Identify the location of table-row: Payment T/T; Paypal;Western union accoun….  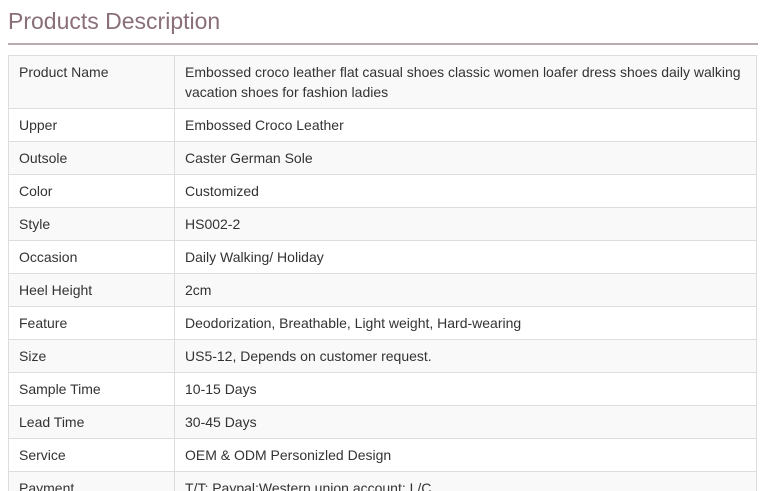
(382, 481).